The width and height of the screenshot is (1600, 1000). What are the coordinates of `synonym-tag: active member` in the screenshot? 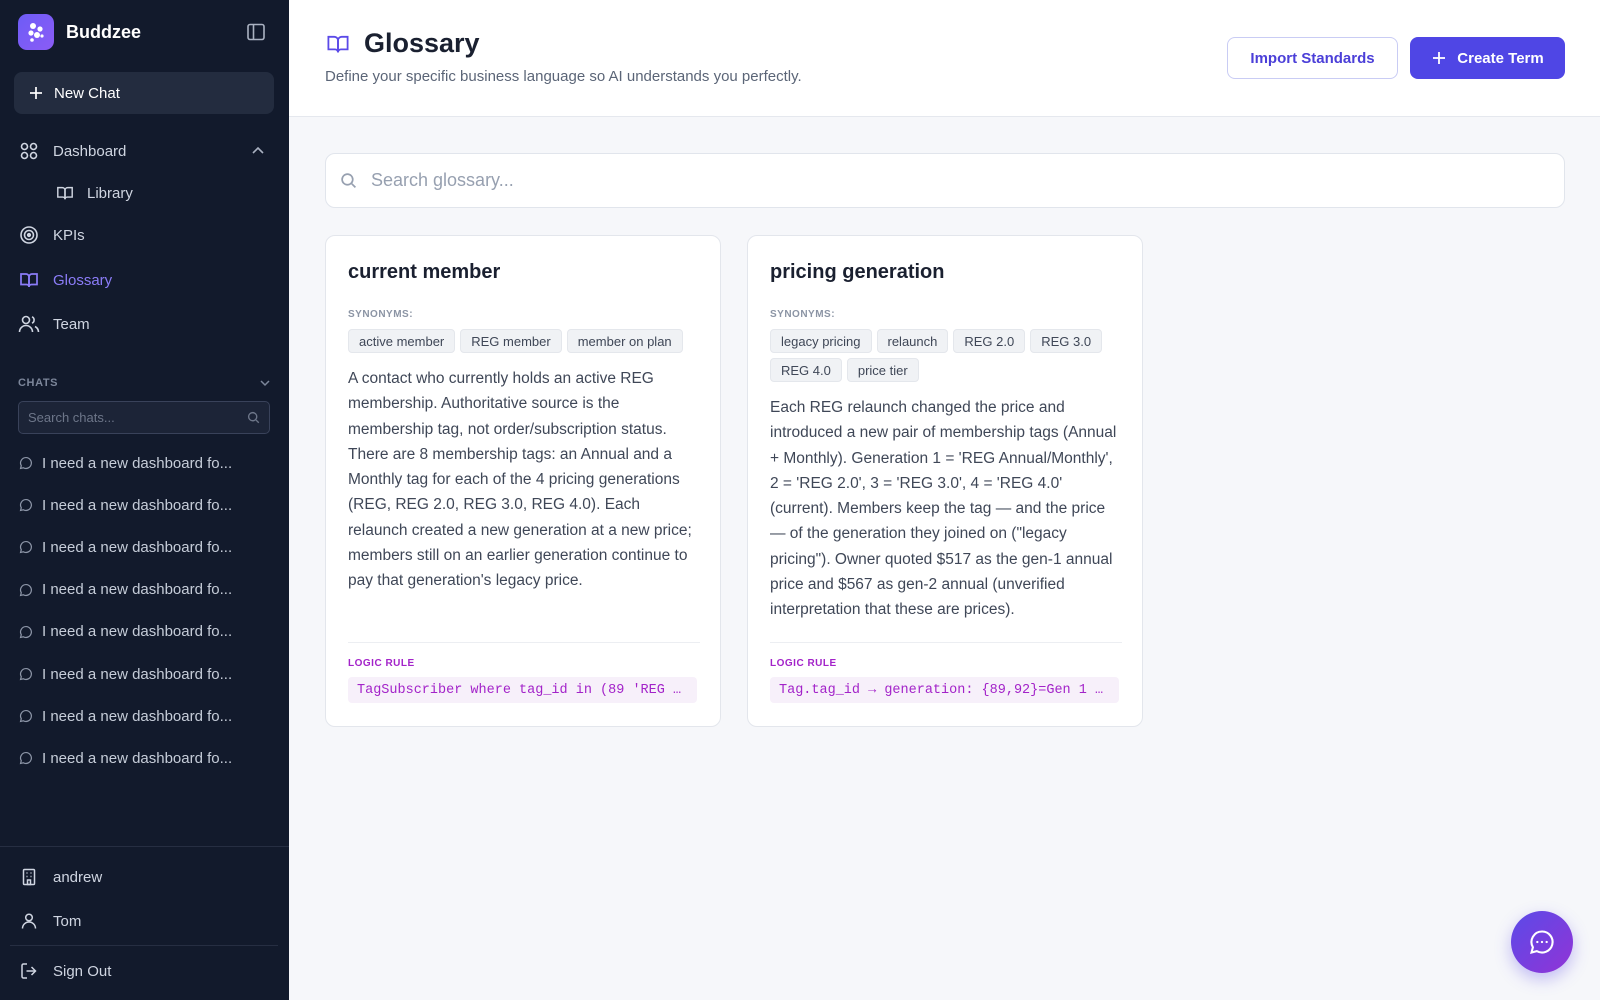 It's located at (402, 341).